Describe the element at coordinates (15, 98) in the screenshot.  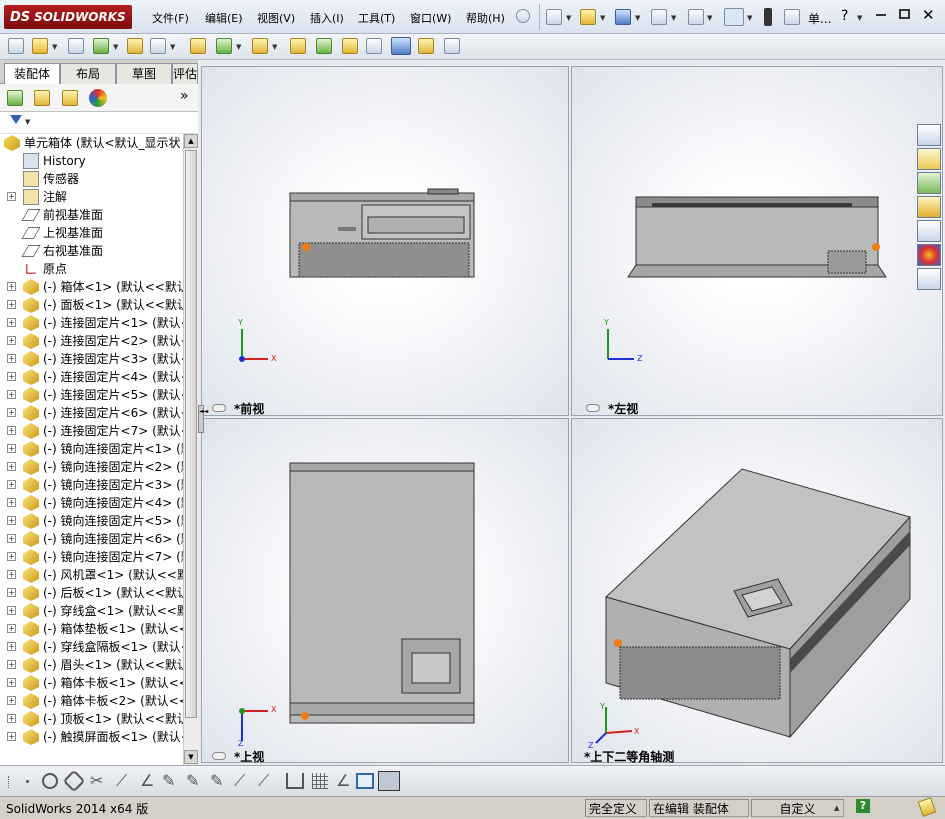
I see `feature-manager-icon` at that location.